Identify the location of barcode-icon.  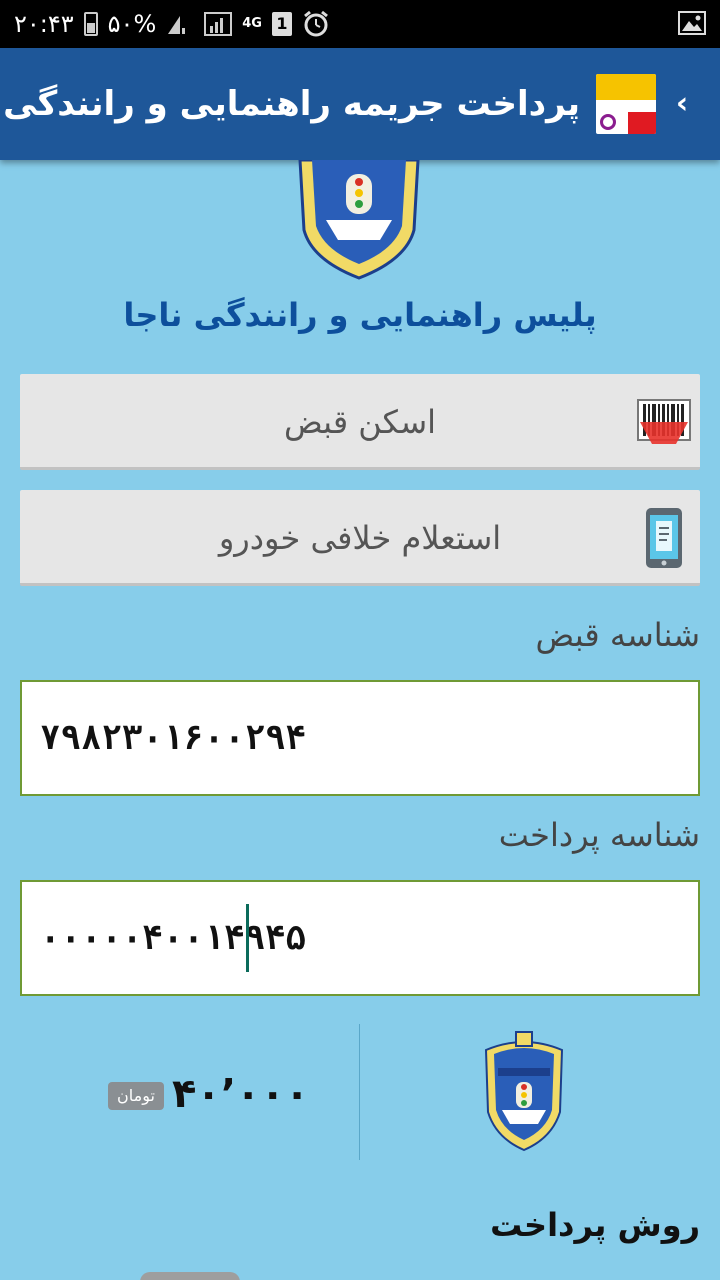
(664, 421).